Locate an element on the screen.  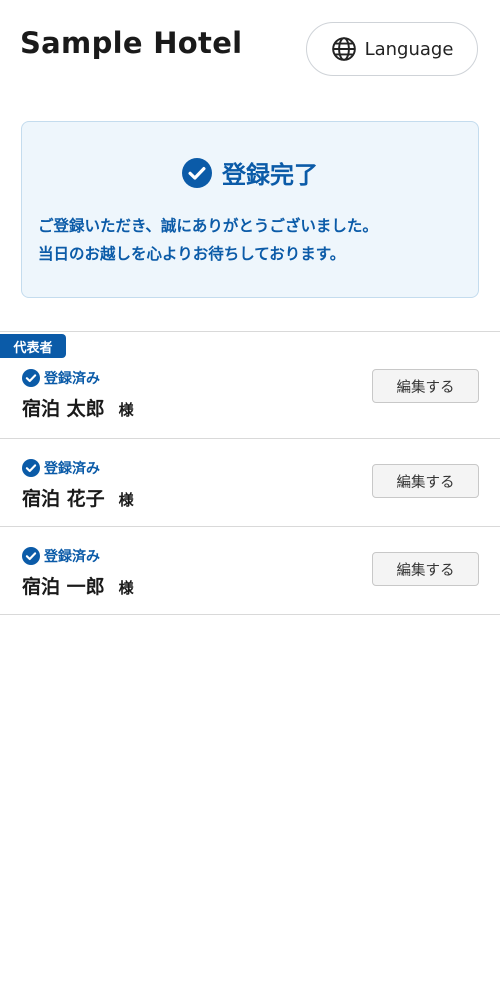
guest-row: 登録済み 宿泊 花子 様 編集する is located at coordinates (250, 483).